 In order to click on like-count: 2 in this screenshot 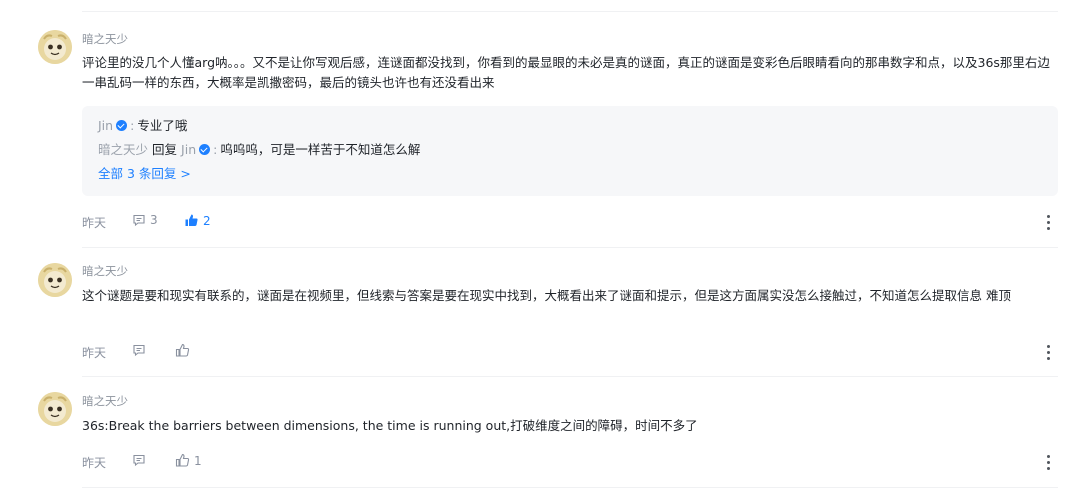, I will do `click(207, 220)`.